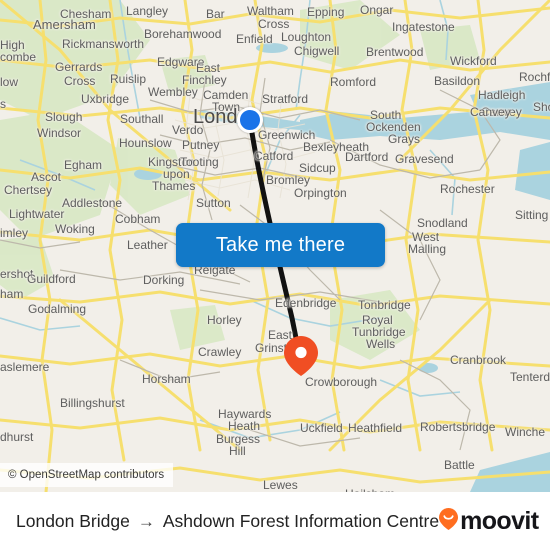  I want to click on map-label: Slough, so click(64, 117).